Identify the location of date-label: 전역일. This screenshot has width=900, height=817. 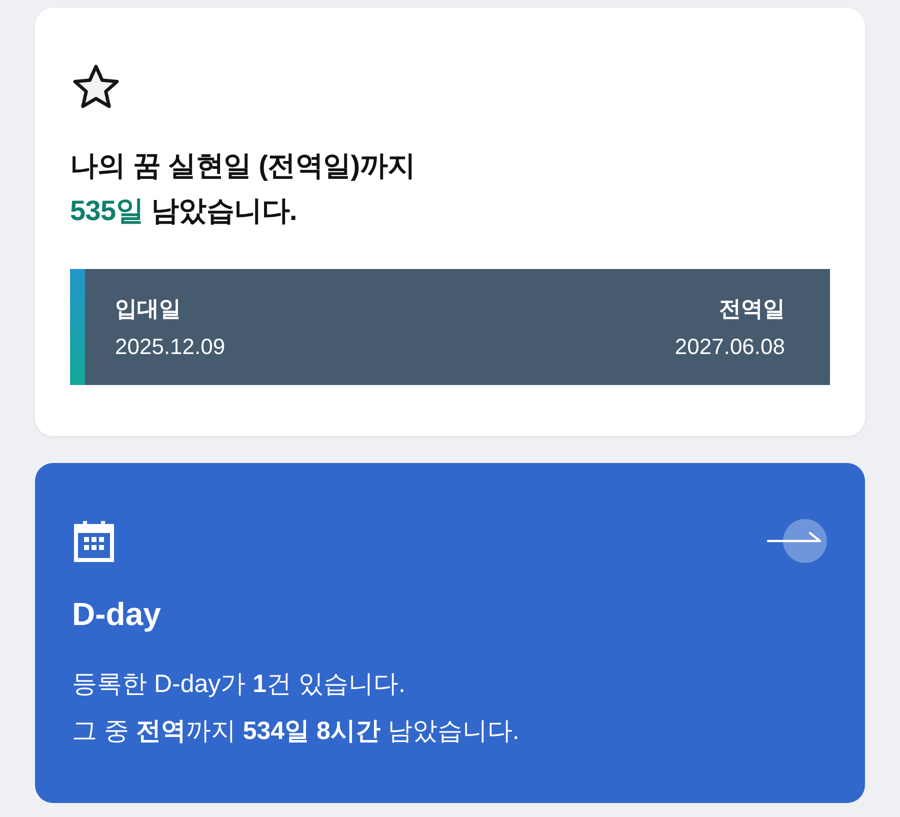
(752, 309).